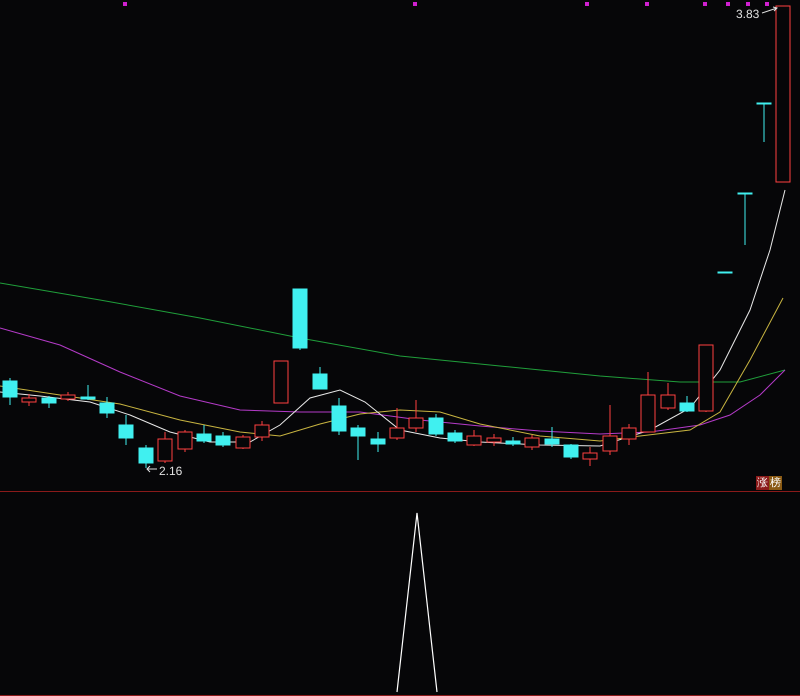 The height and width of the screenshot is (696, 800). What do you see at coordinates (170, 471) in the screenshot?
I see `low-price-label: 2.16` at bounding box center [170, 471].